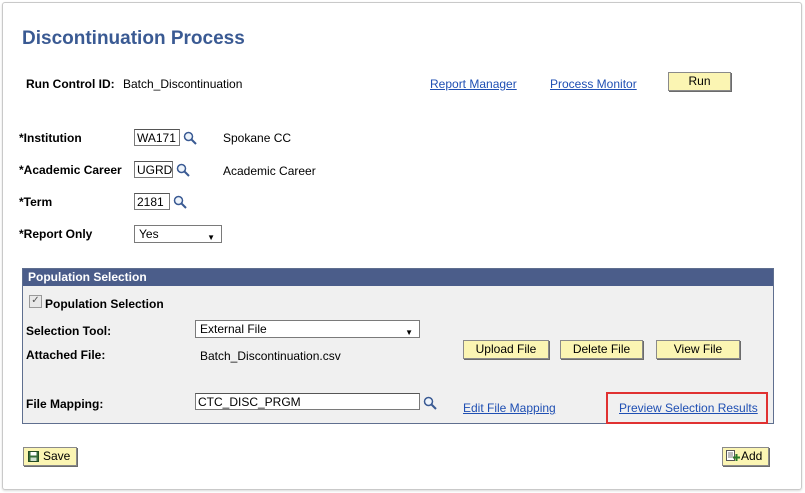 Image resolution: width=805 pixels, height=493 pixels. I want to click on add-button-label: Add, so click(752, 456).